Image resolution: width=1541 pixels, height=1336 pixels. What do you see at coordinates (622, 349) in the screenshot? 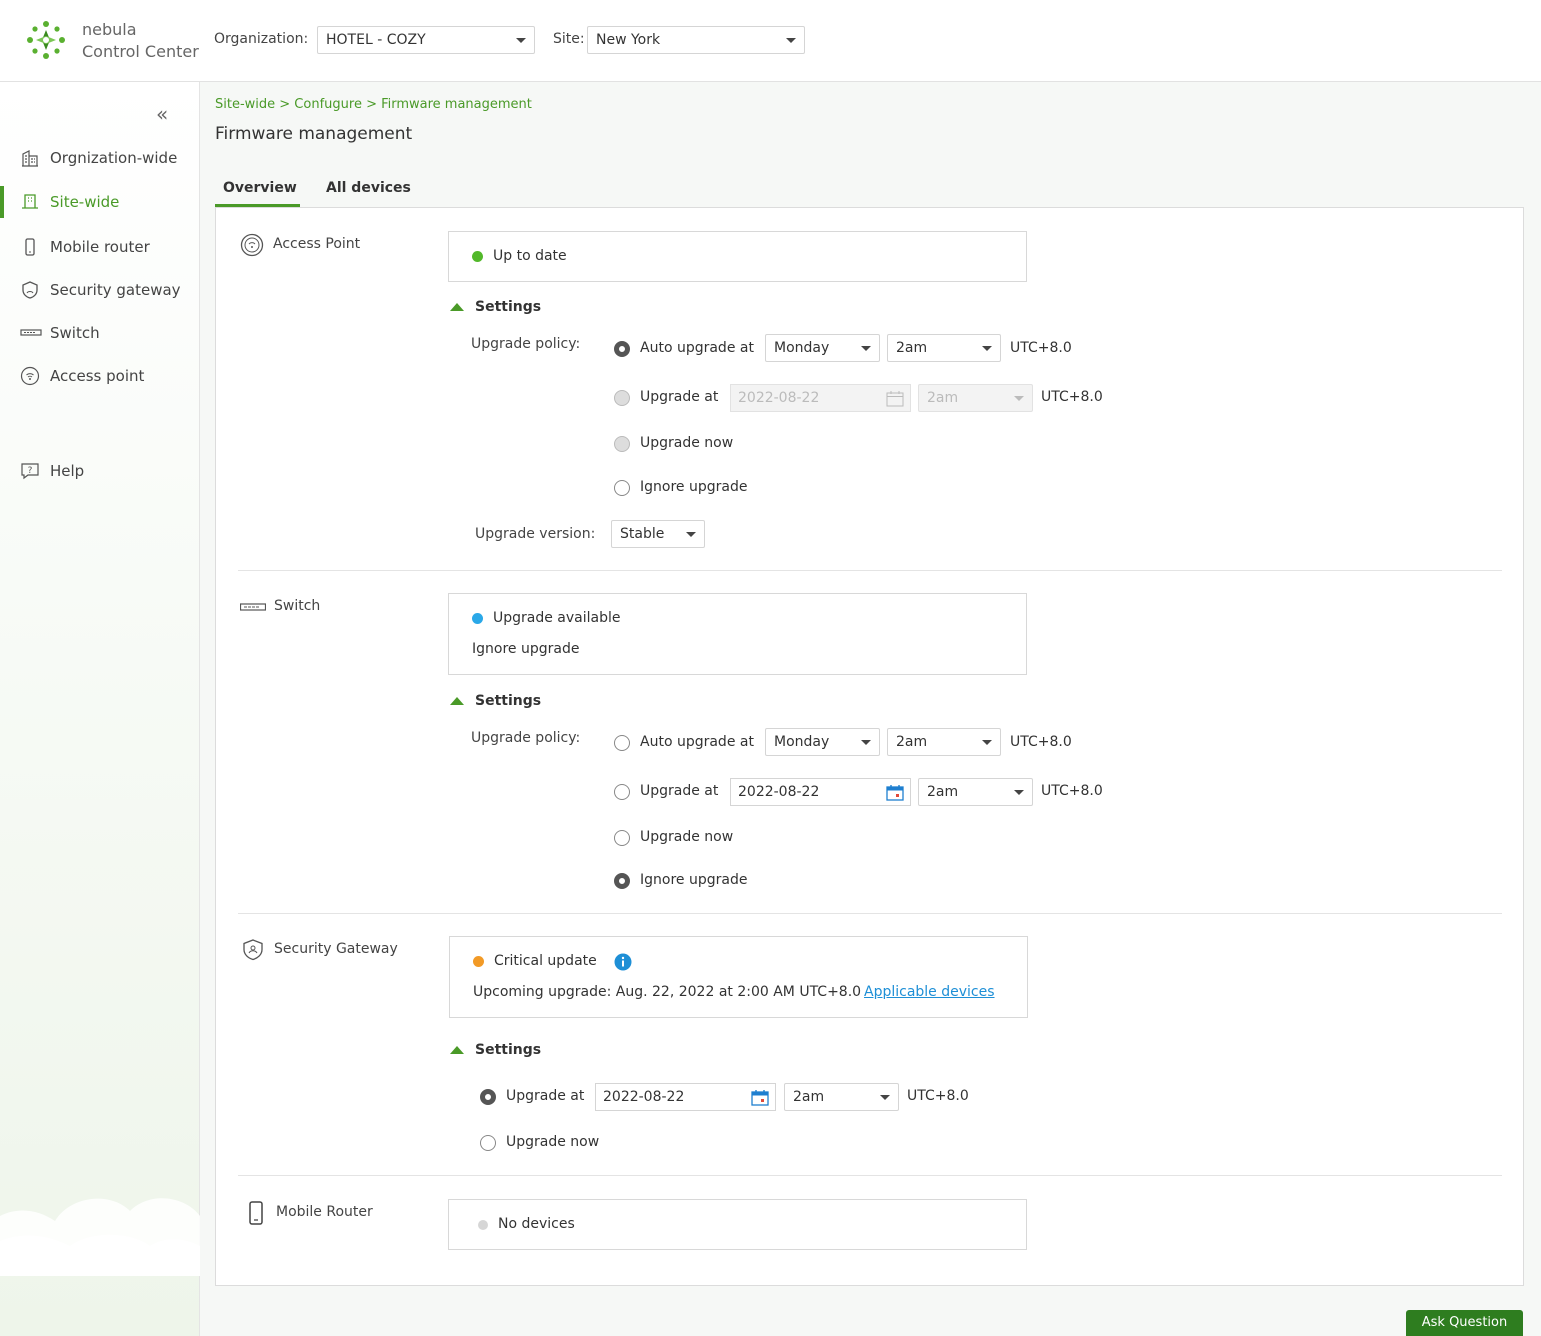
I see `ap-auto-upgrade-radio` at bounding box center [622, 349].